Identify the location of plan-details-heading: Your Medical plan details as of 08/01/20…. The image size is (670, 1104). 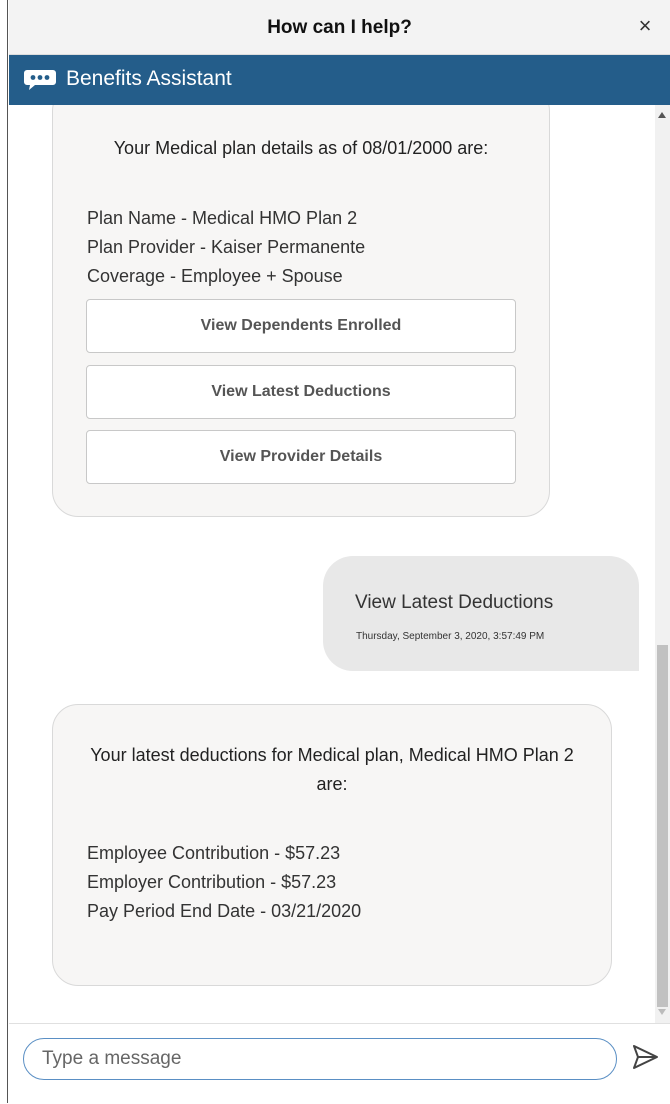
(301, 148).